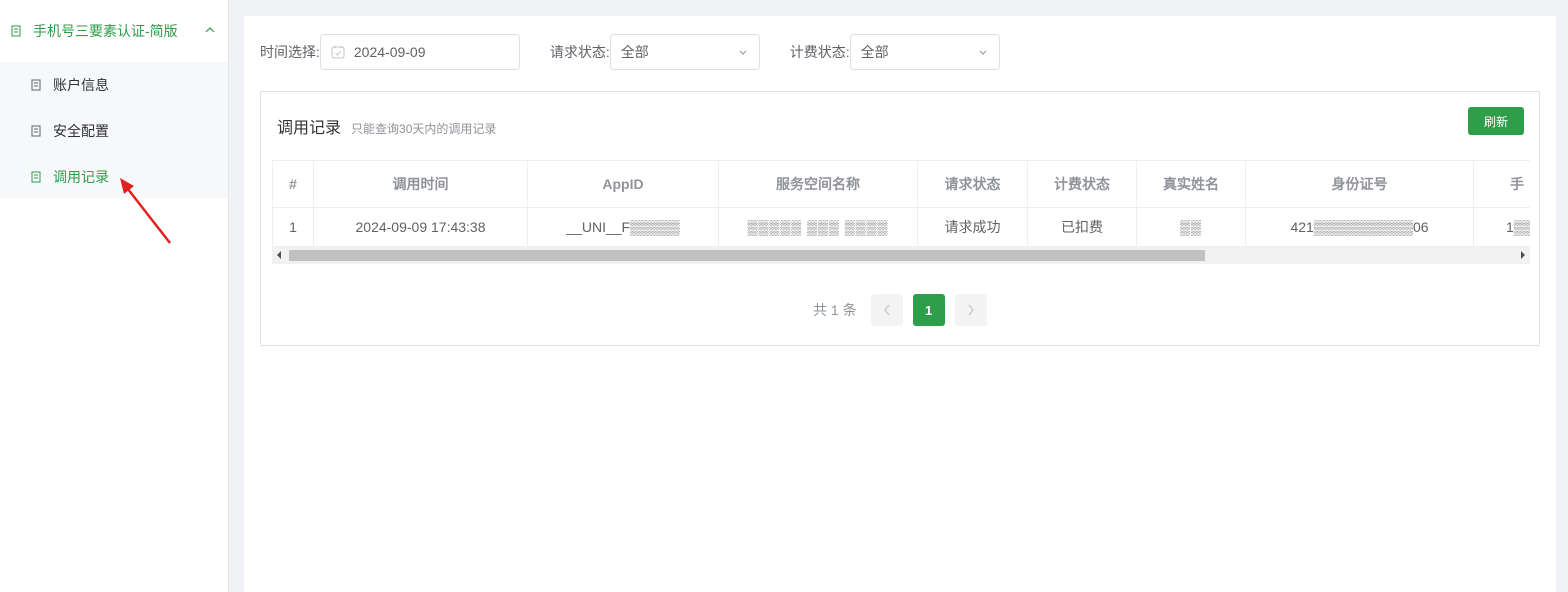 The width and height of the screenshot is (1568, 592). I want to click on pagination: 共 1 条 1, so click(905, 310).